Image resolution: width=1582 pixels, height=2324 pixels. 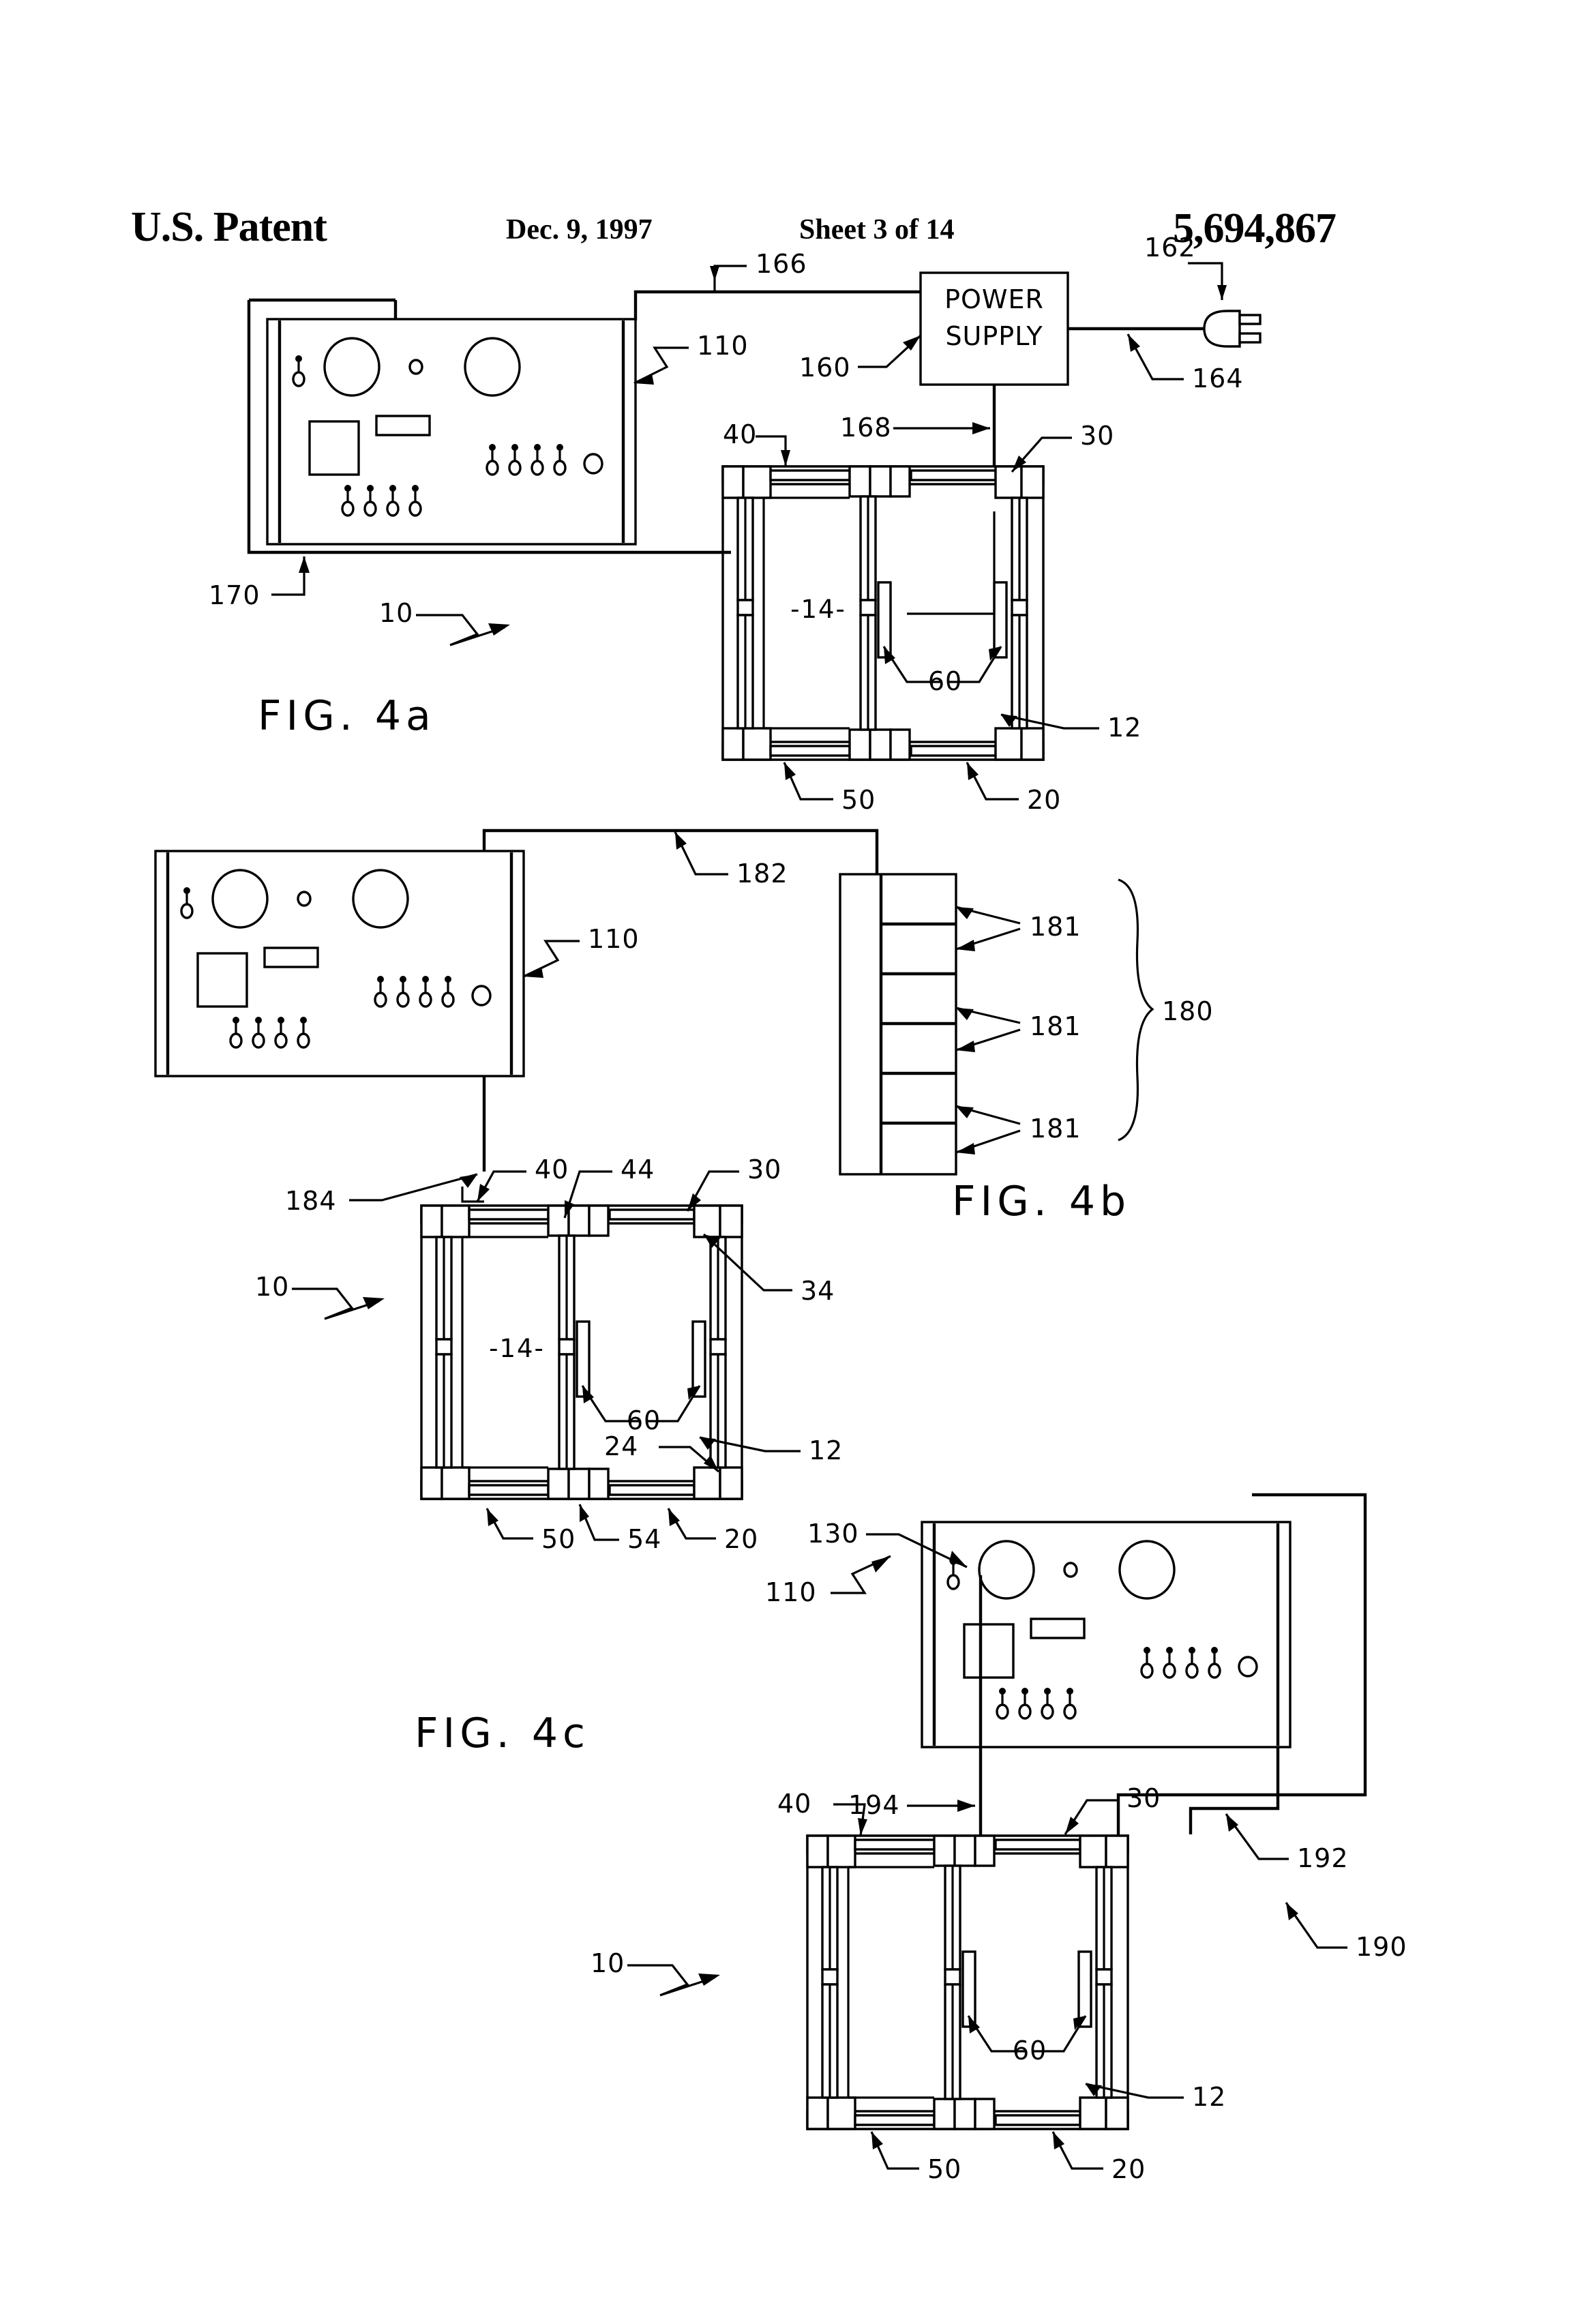 I want to click on ref-162: 162, so click(x=1170, y=248).